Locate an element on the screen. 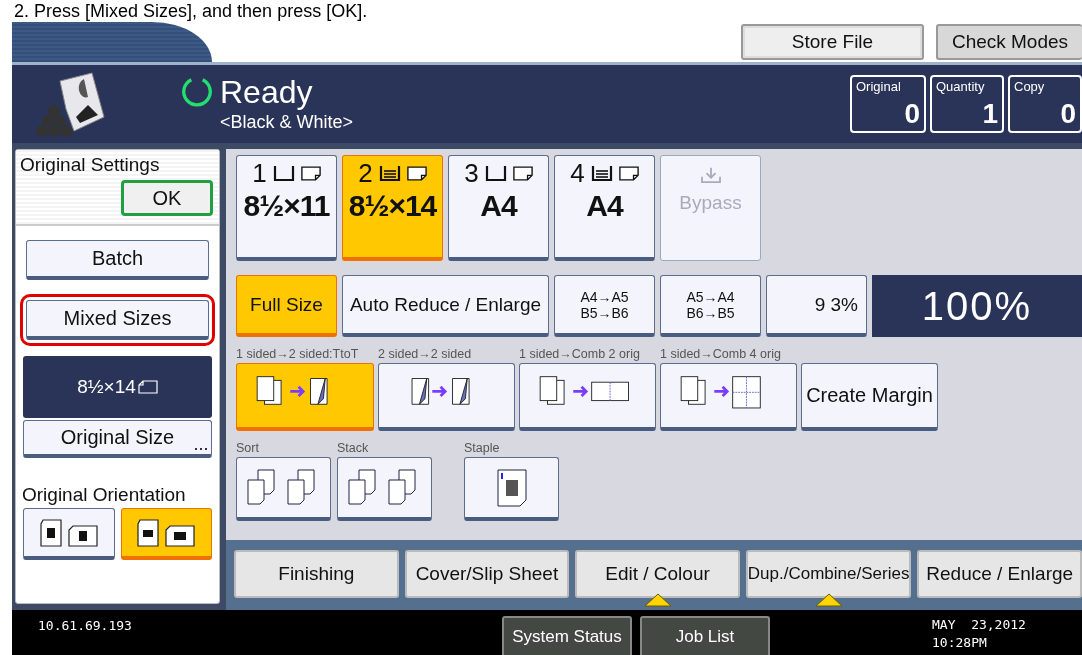 The image size is (1082, 655). ratio-button: Auto Reduce / Enlarge is located at coordinates (445, 306).